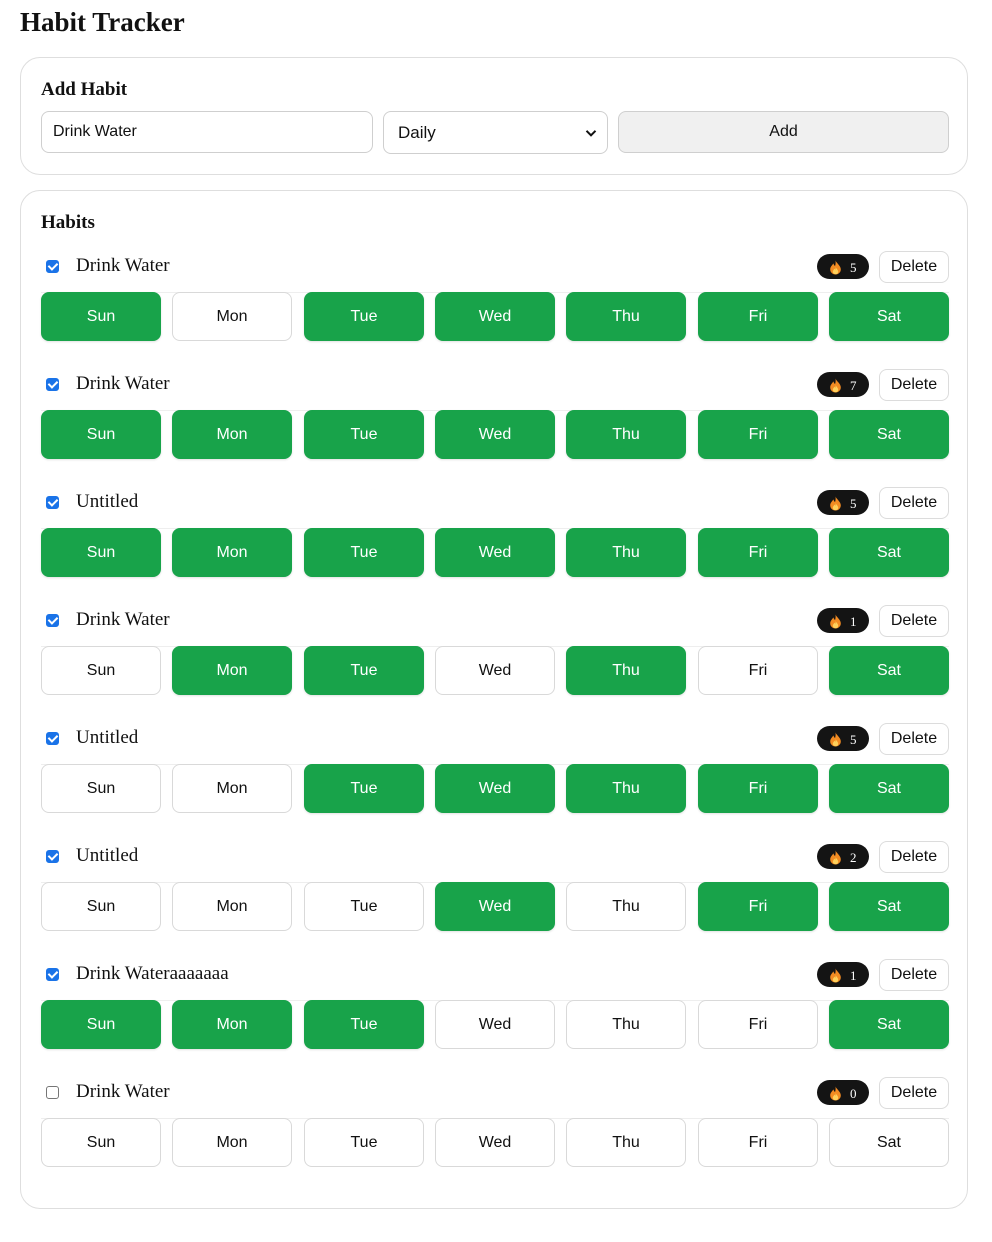  I want to click on frequency-select: Daily, so click(495, 132).